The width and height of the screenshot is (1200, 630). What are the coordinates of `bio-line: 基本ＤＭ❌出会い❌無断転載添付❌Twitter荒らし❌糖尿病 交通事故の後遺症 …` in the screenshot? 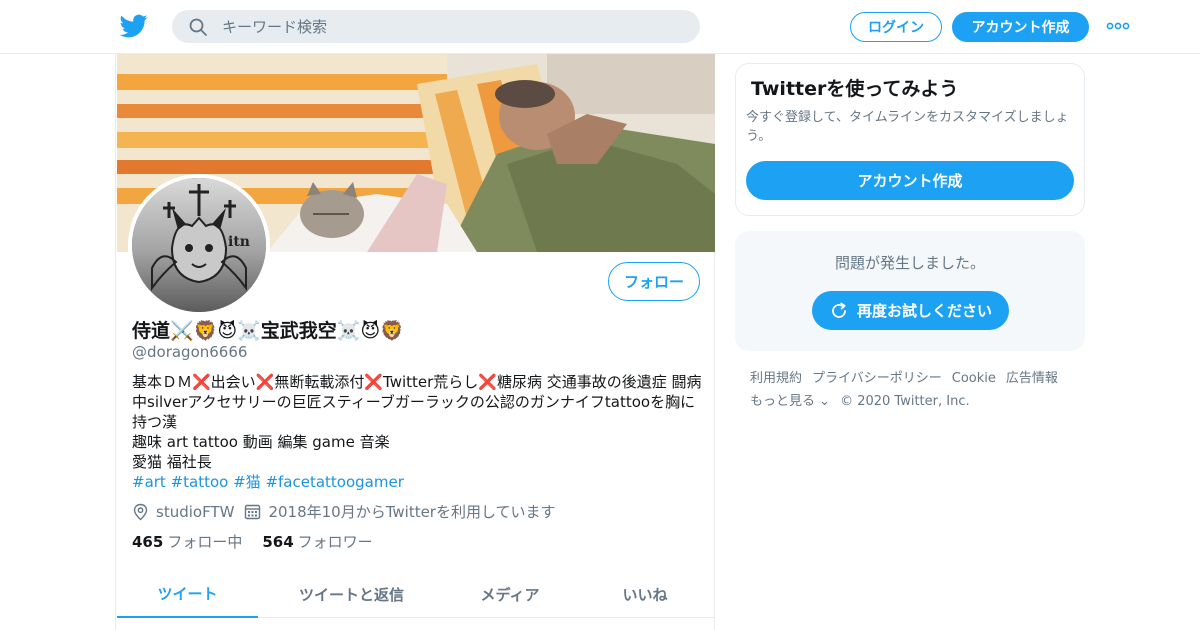 It's located at (417, 402).